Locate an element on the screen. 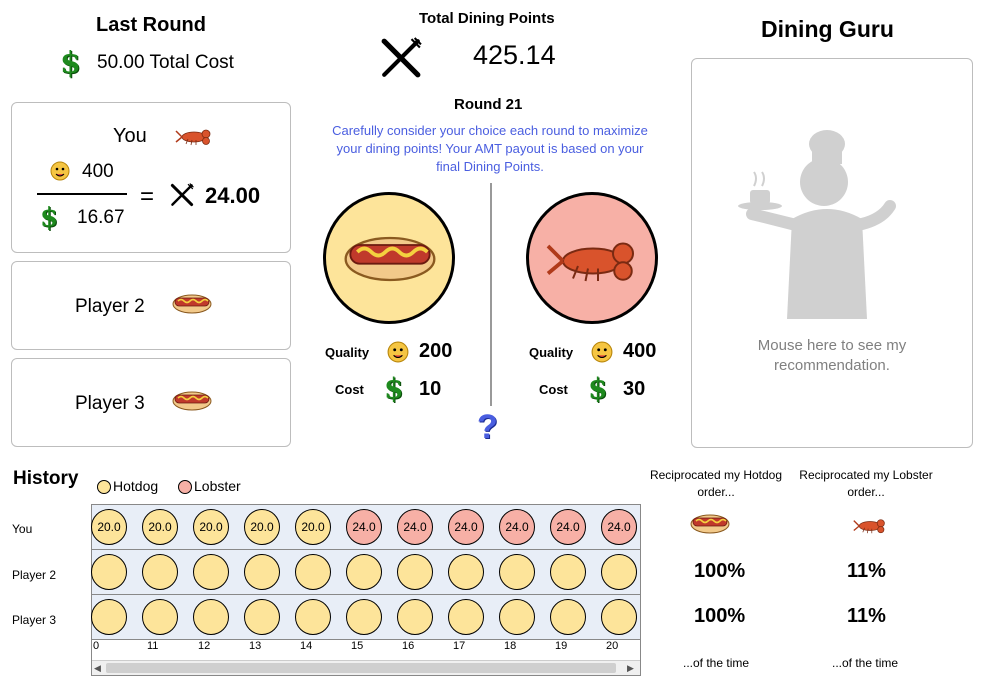 The height and width of the screenshot is (687, 984). history-tick-label: 15 is located at coordinates (357, 646).